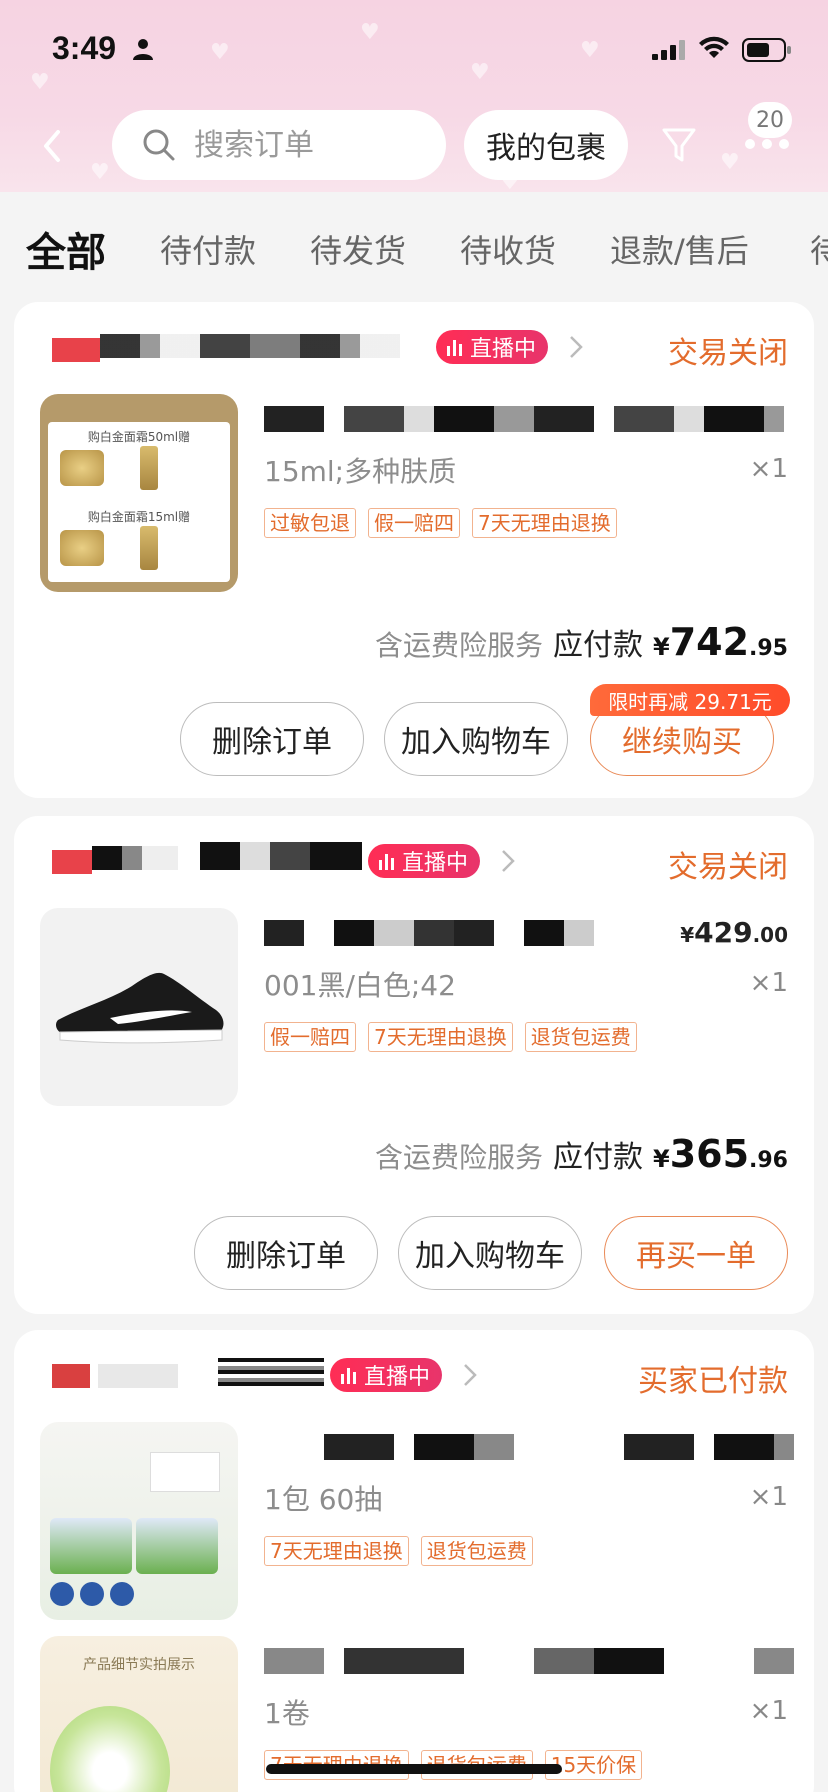 The image size is (828, 1792). Describe the element at coordinates (728, 353) in the screenshot. I see `order-status: 交易关闭` at that location.